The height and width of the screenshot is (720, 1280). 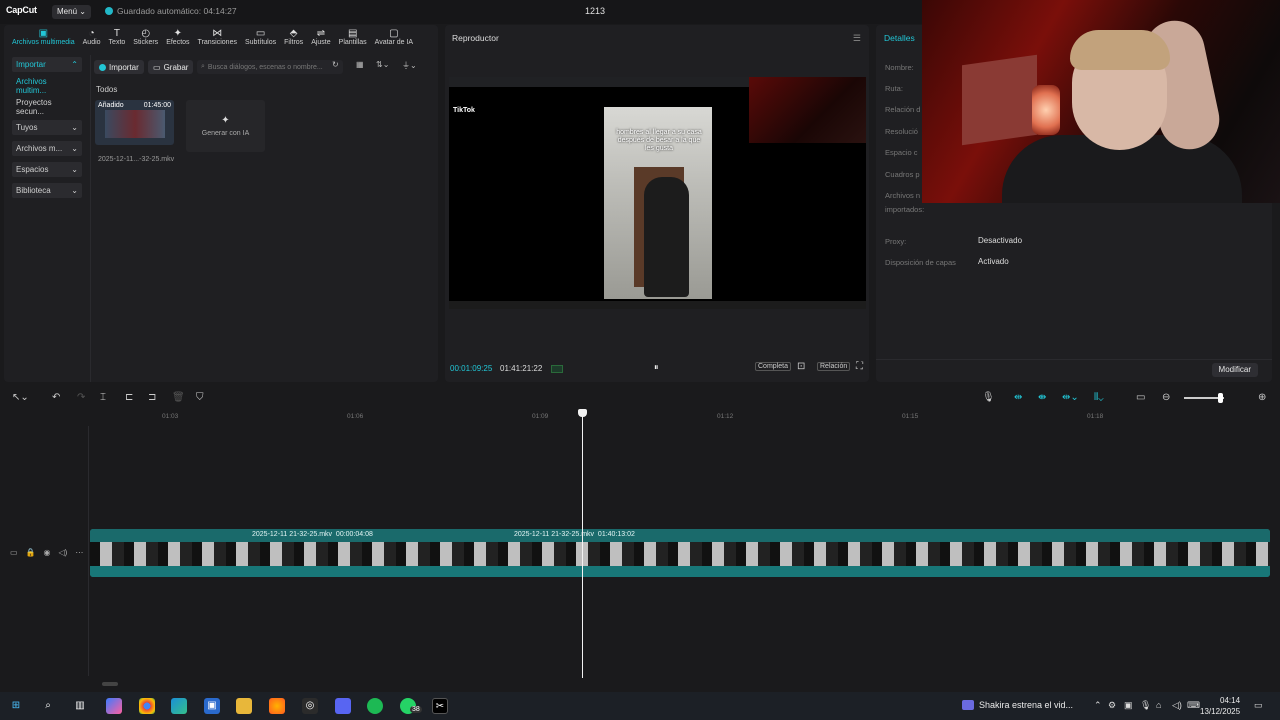 What do you see at coordinates (260, 38) in the screenshot?
I see `tab-subtitles: ▭ Subtítulos` at bounding box center [260, 38].